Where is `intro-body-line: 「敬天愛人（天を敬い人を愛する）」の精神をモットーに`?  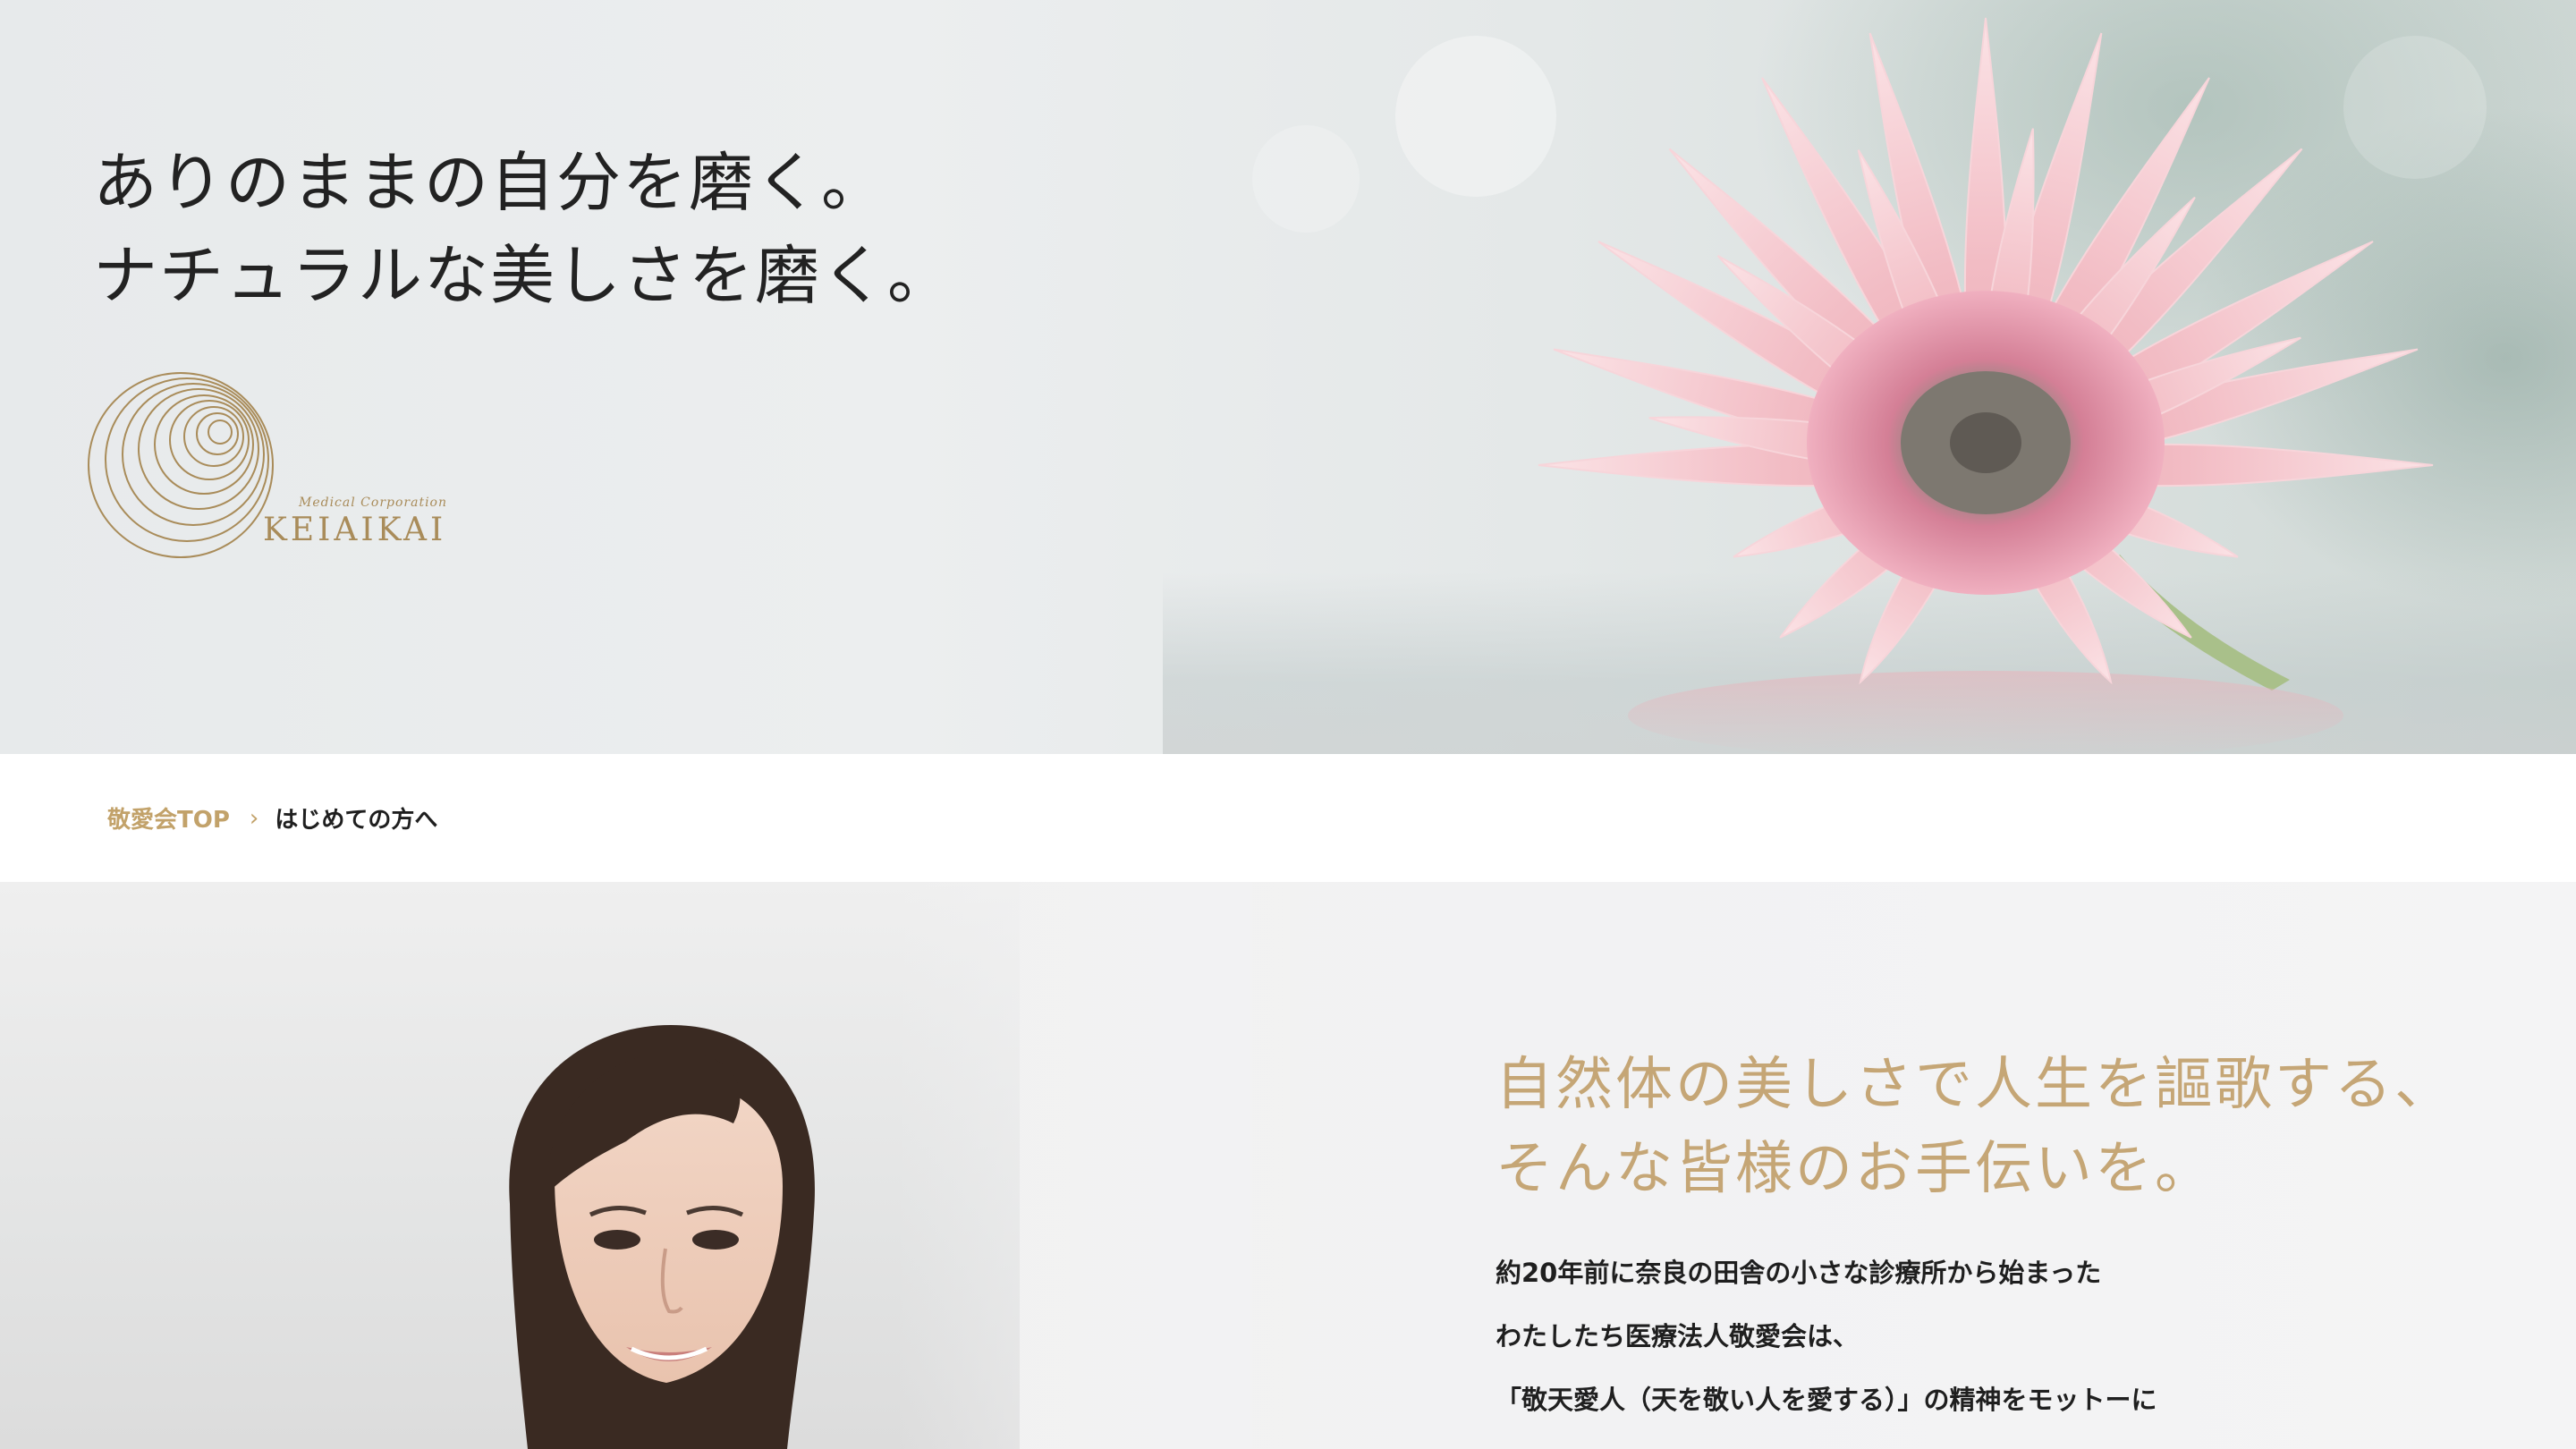 intro-body-line: 「敬天愛人（天を敬い人を愛する）」の精神をモットーに is located at coordinates (1826, 1400).